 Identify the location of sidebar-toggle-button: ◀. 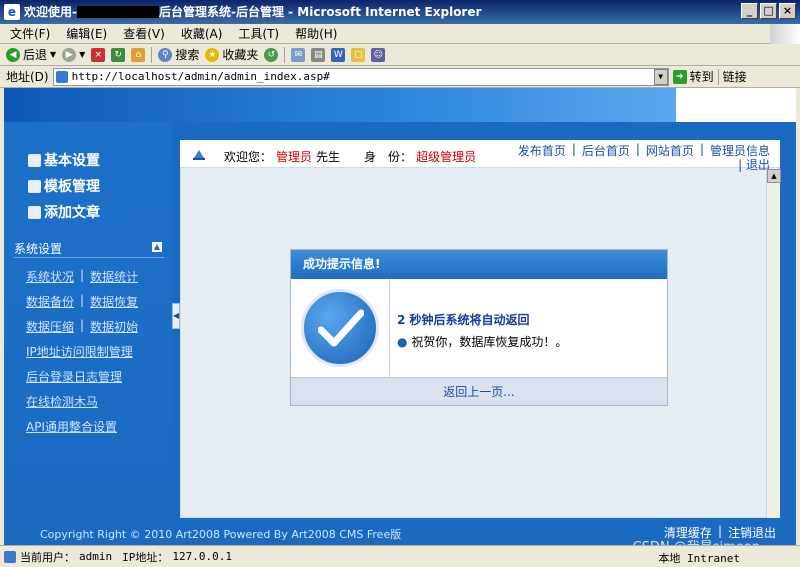
(176, 316).